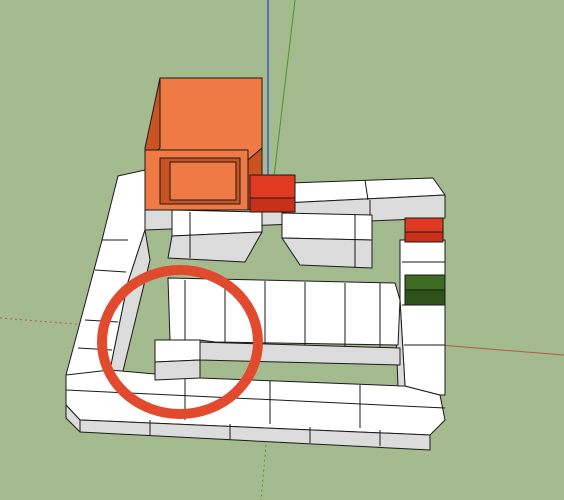 The image size is (564, 500). I want to click on green-block, so click(425, 290).